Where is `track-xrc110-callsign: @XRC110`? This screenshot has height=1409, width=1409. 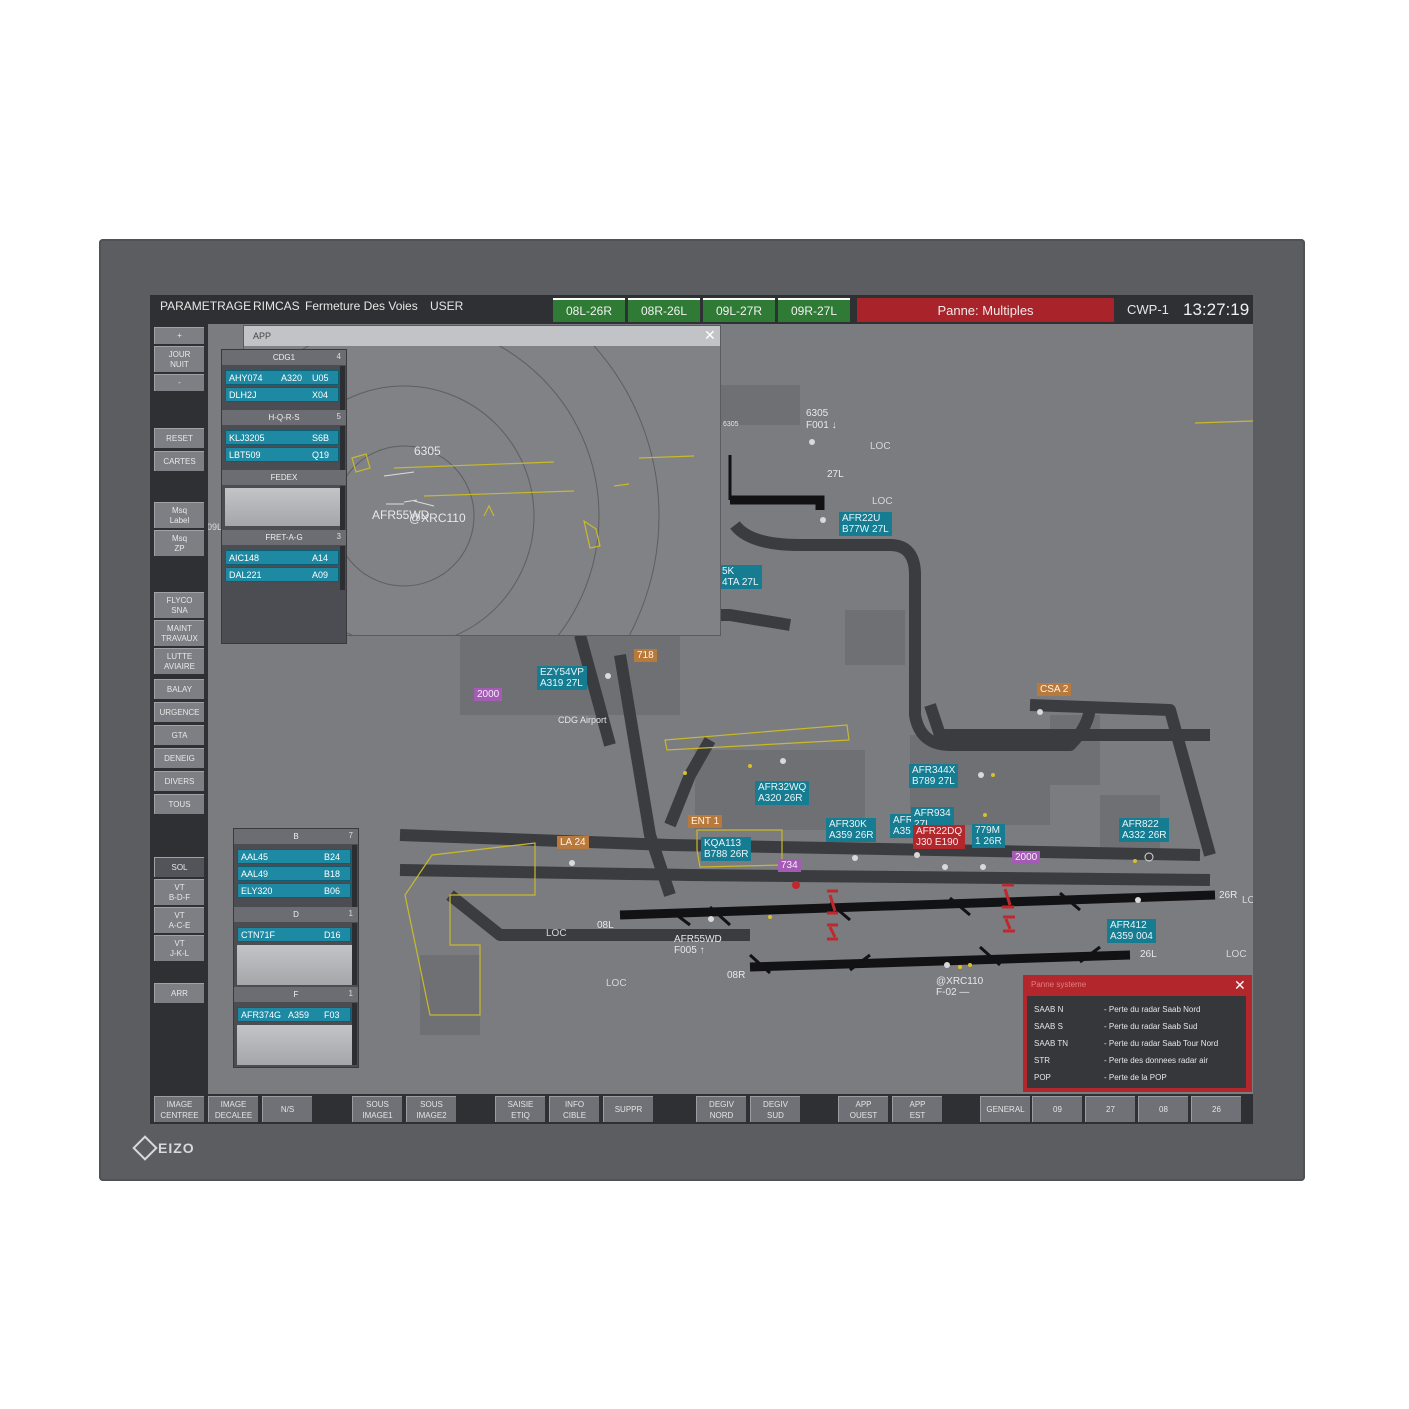
track-xrc110-callsign: @XRC110 is located at coordinates (959, 981).